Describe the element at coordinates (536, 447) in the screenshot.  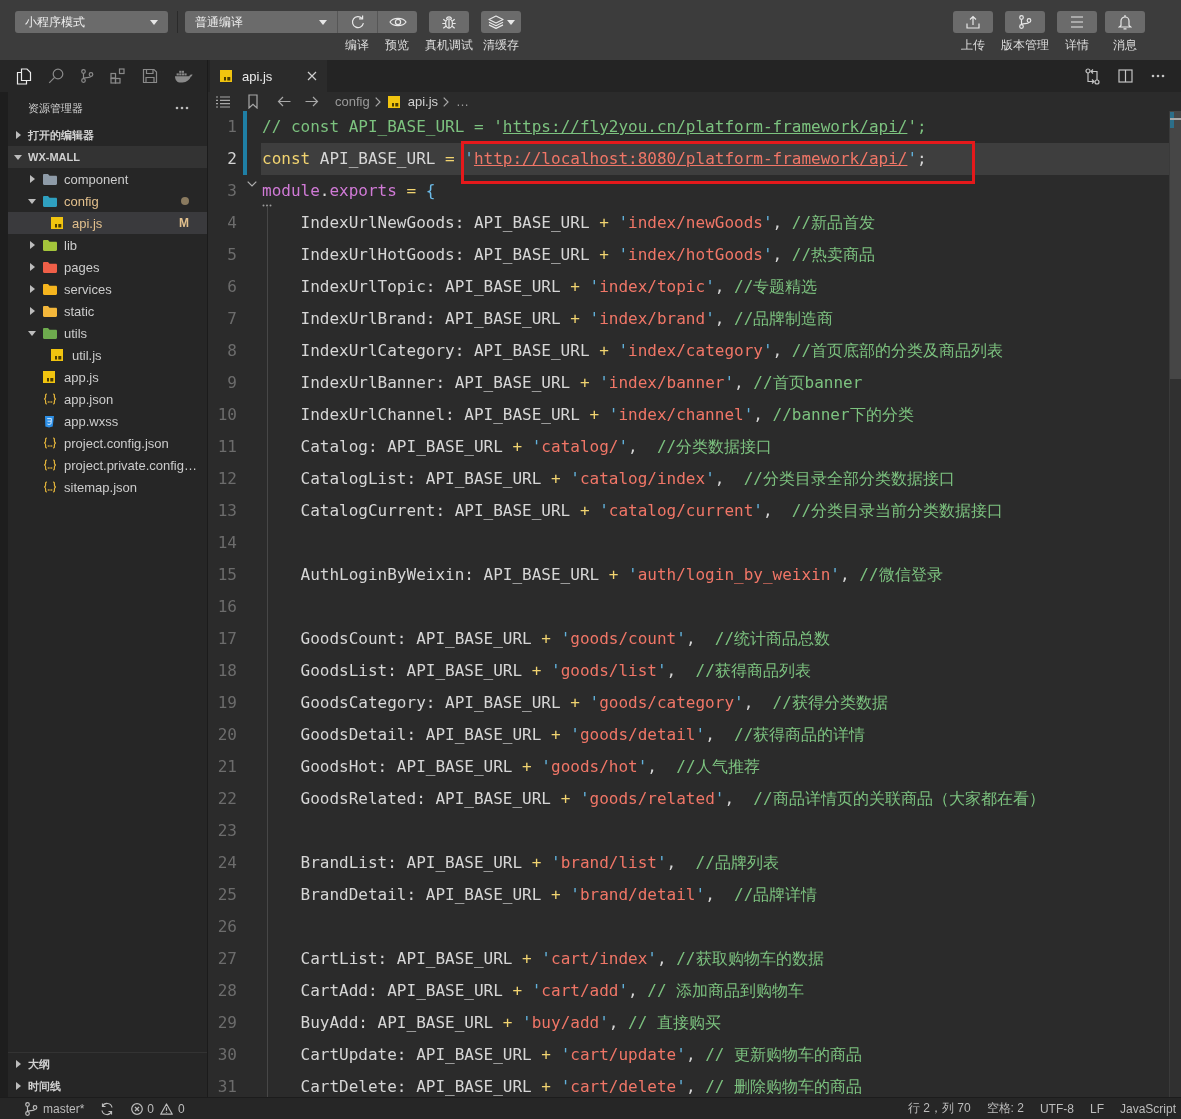
I see `code-line: Catalog: API_BASE_URL + 'catalog/', //分类数据接口` at that location.